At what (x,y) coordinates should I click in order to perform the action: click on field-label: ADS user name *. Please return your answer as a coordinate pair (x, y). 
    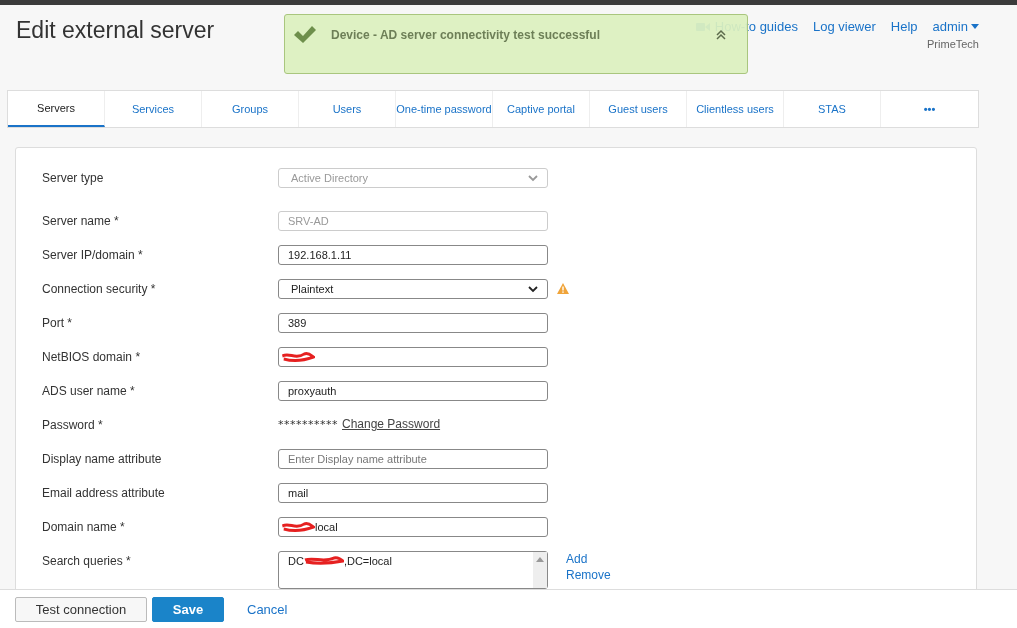
    Looking at the image, I should click on (89, 390).